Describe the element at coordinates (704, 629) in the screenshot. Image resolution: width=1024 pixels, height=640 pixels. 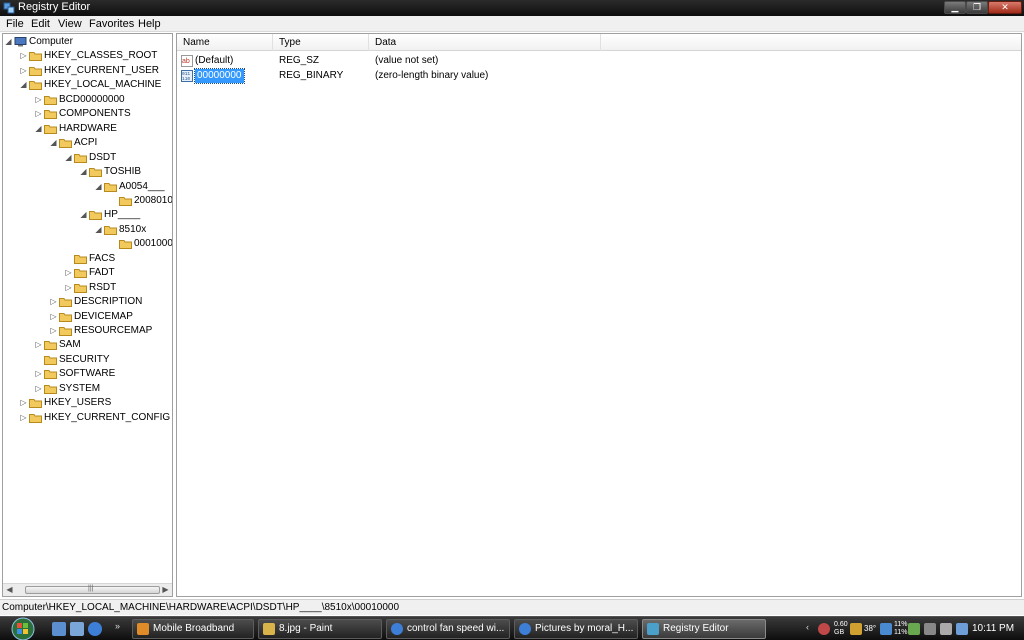
I see `taskbar-button-registry-editor: Registry Editor` at that location.